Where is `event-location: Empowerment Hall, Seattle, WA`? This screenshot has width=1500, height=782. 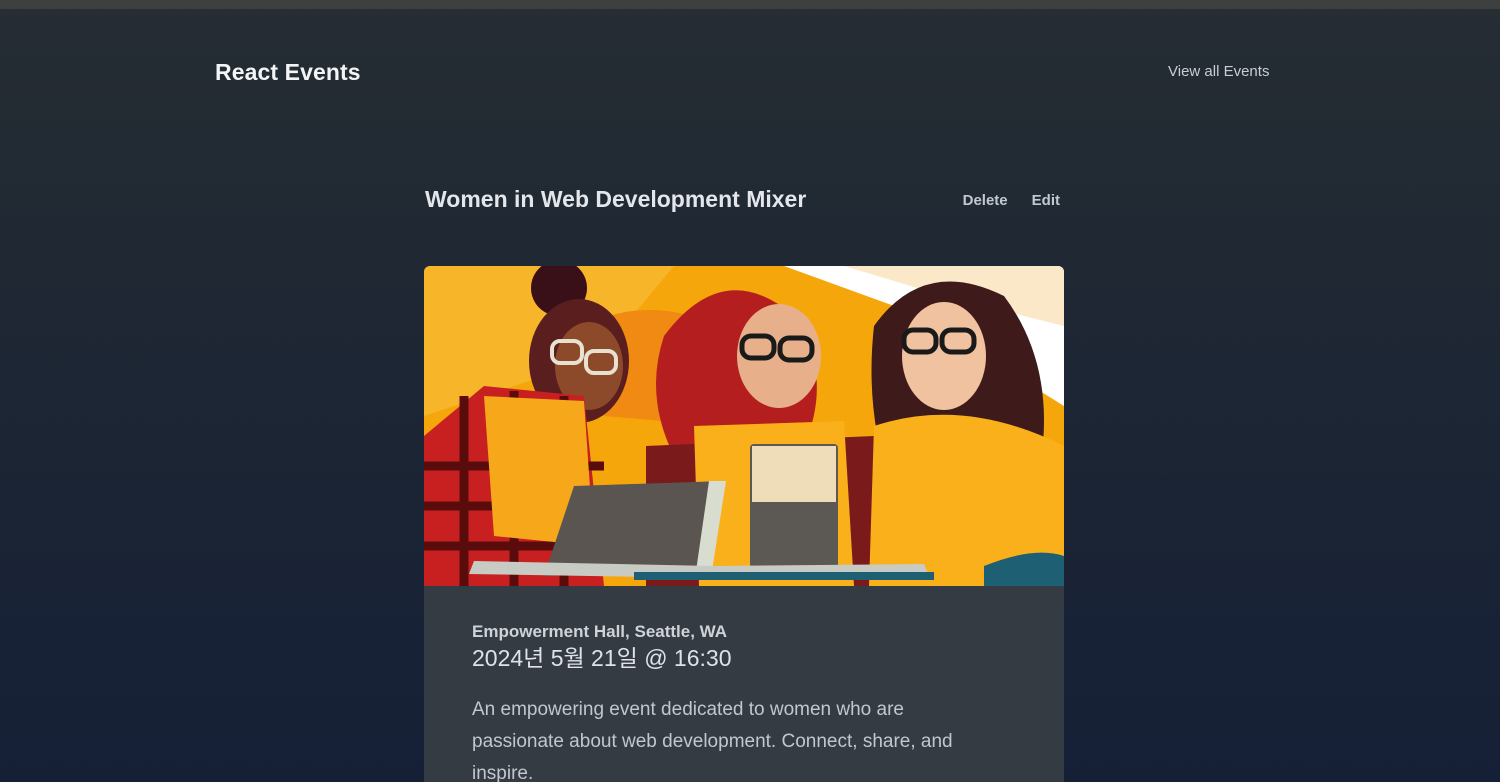
event-location: Empowerment Hall, Seattle, WA is located at coordinates (600, 631).